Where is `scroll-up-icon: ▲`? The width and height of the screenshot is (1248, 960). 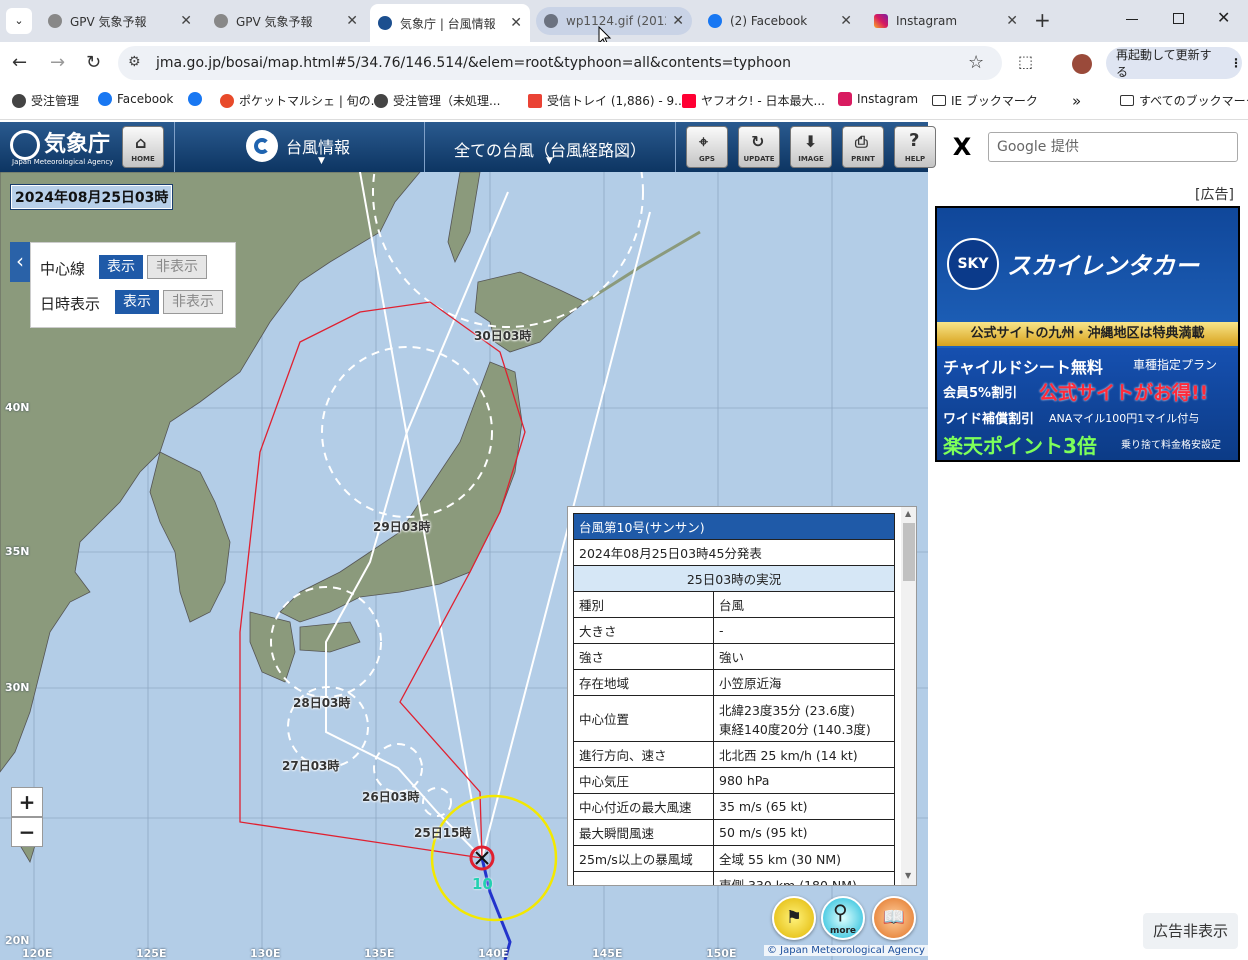 scroll-up-icon: ▲ is located at coordinates (908, 513).